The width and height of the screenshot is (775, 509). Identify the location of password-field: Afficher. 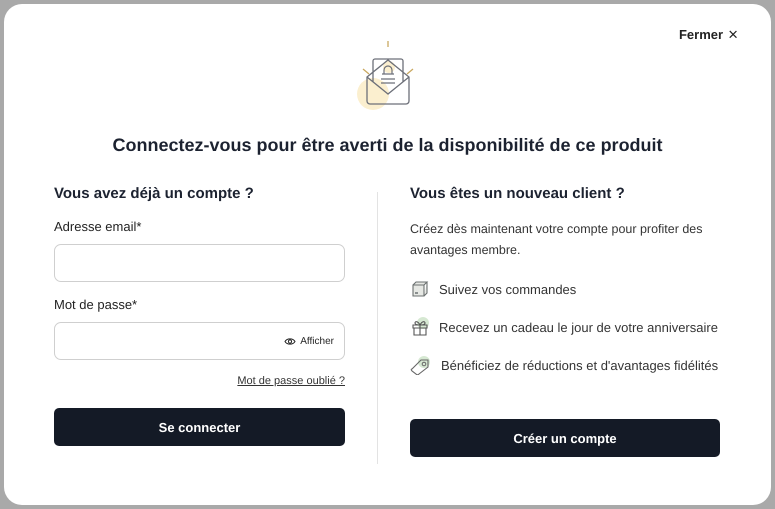
(199, 341).